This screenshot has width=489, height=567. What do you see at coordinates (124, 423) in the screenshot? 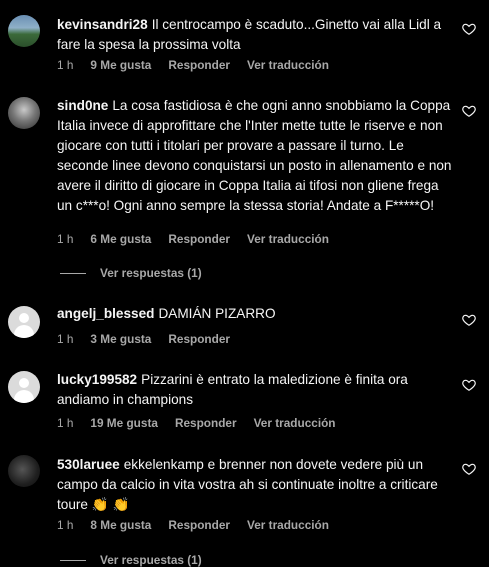
I see `comment-likes: 19 Me gusta` at bounding box center [124, 423].